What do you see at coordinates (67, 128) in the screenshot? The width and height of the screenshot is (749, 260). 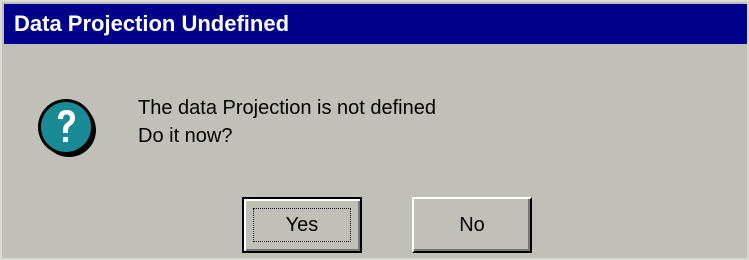 I see `question-icon` at bounding box center [67, 128].